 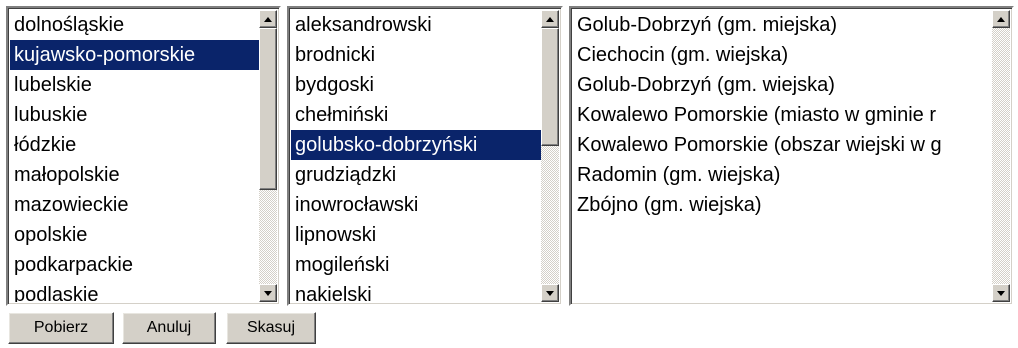 I want to click on voivodeship-option: podlaskie, so click(x=134, y=291).